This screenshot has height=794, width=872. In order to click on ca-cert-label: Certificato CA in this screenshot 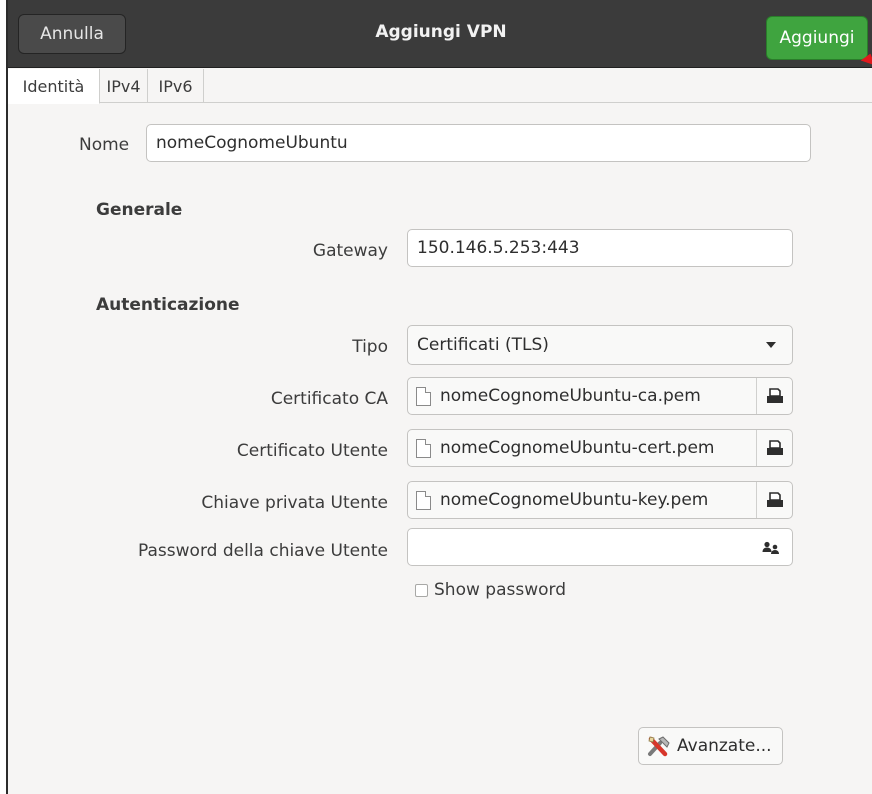, I will do `click(329, 399)`.